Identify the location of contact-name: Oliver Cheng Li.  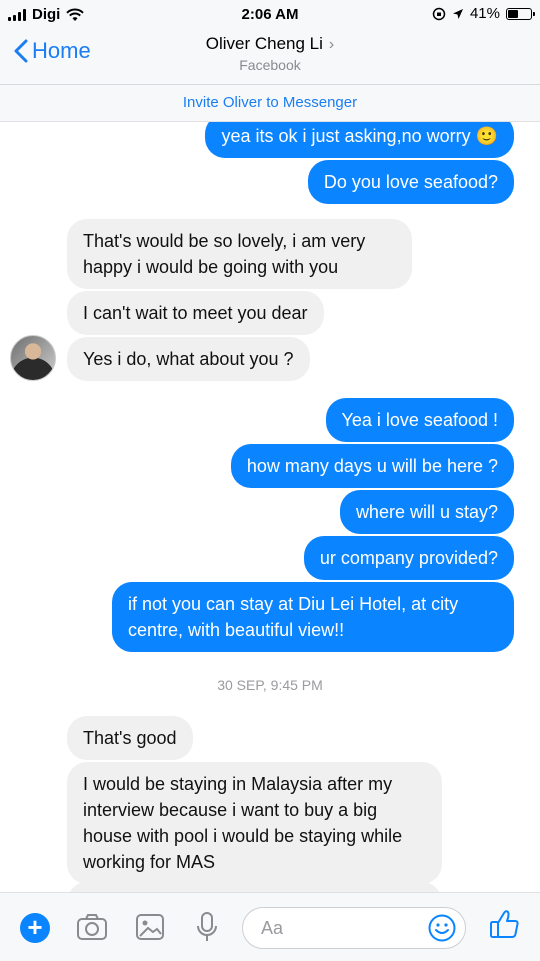
(264, 43).